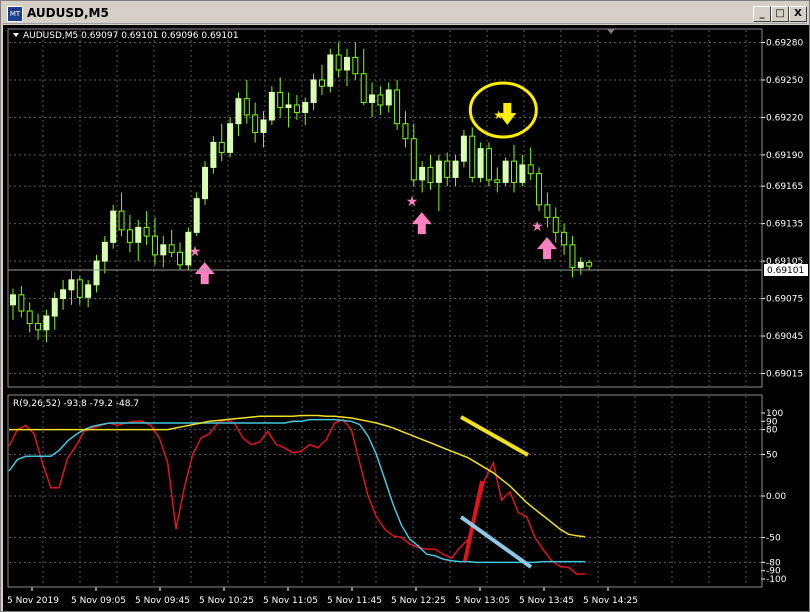 The height and width of the screenshot is (612, 810). Describe the element at coordinates (297, 476) in the screenshot. I see `oscillator-line-yellow` at that location.